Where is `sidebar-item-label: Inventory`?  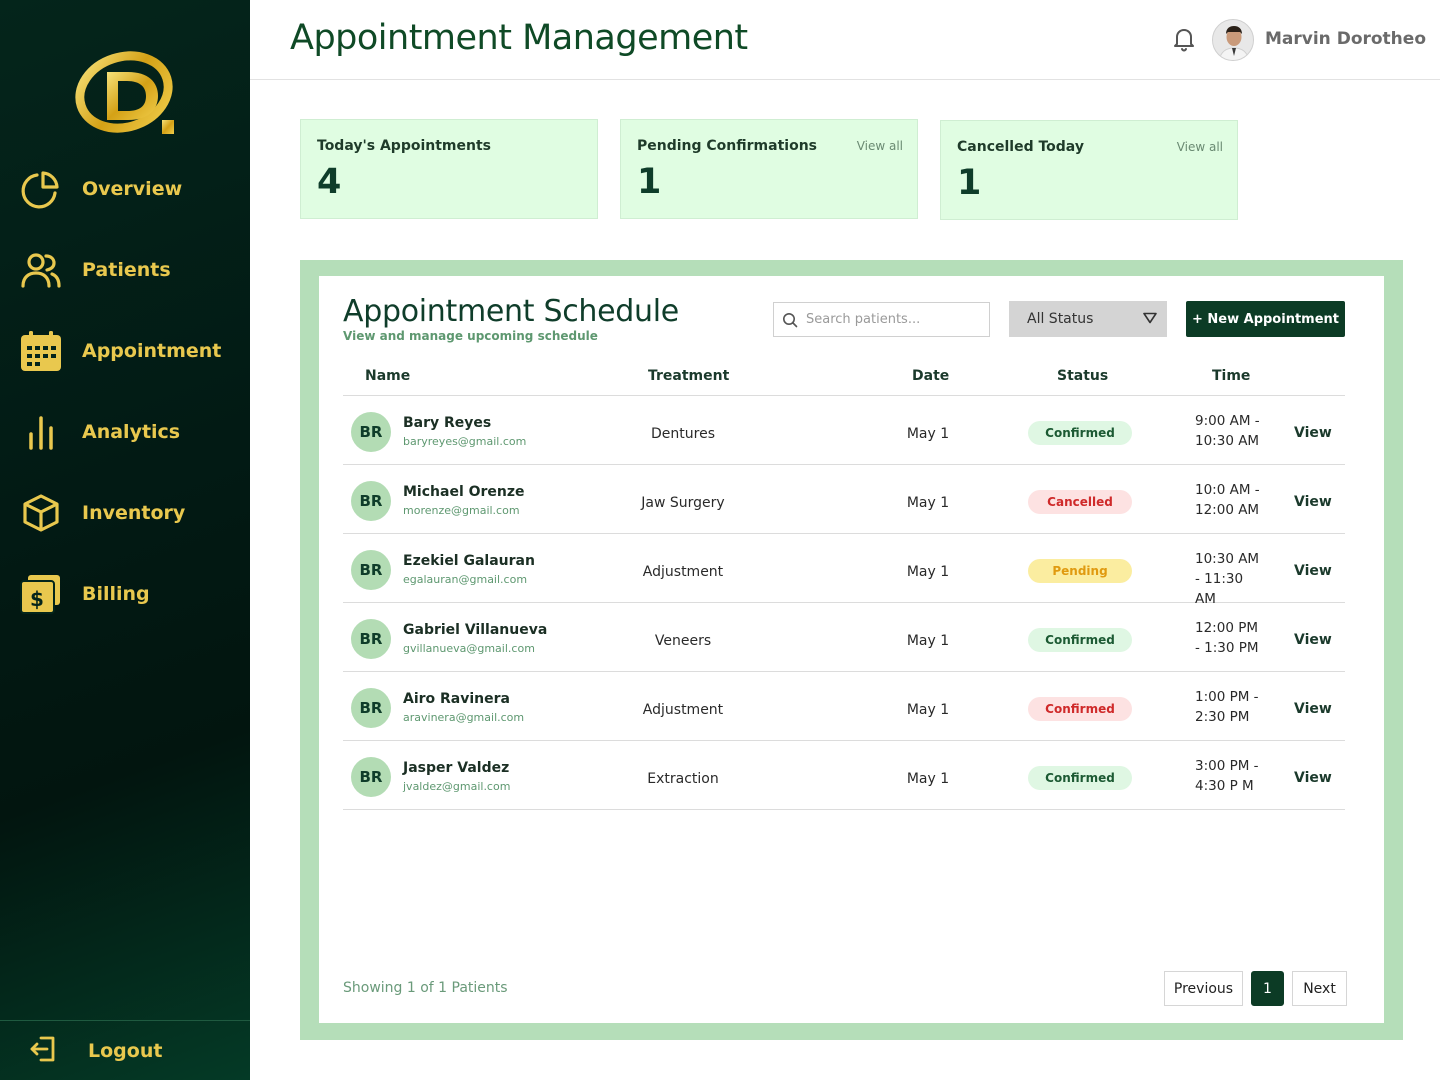 sidebar-item-label: Inventory is located at coordinates (134, 513).